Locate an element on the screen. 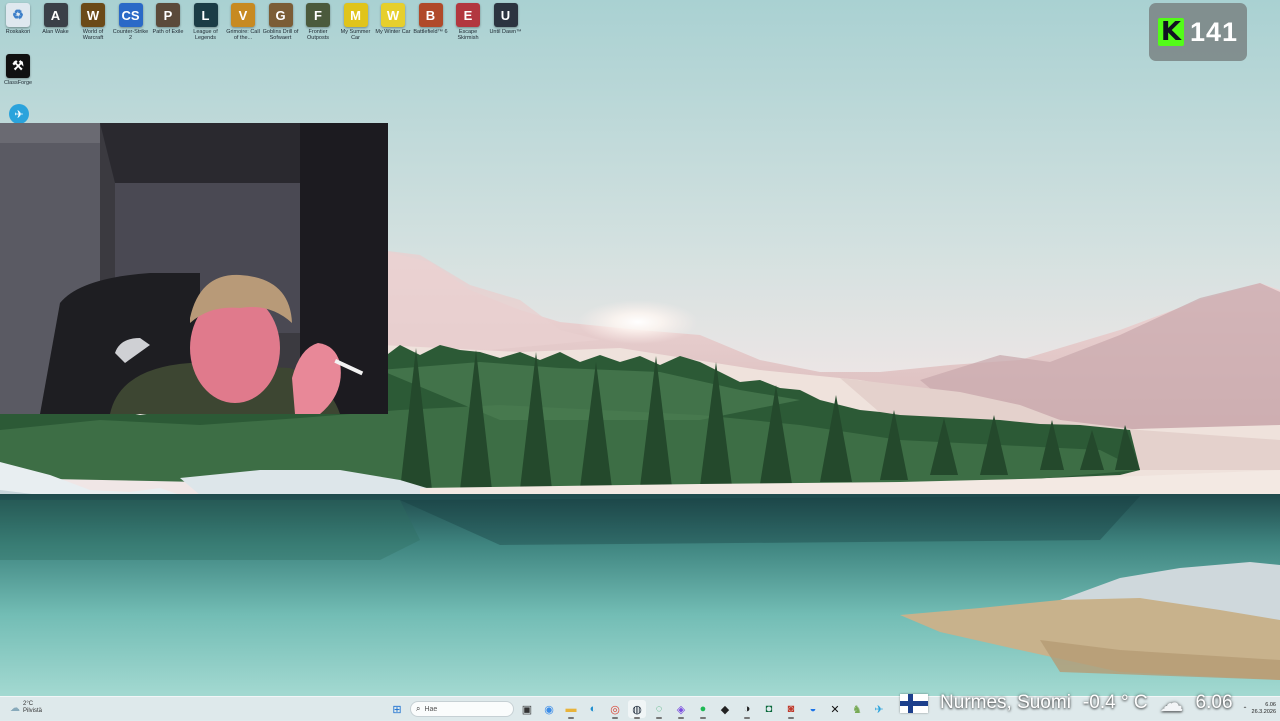  system-clock: 6.06 26.3.2026 is located at coordinates (1264, 709).